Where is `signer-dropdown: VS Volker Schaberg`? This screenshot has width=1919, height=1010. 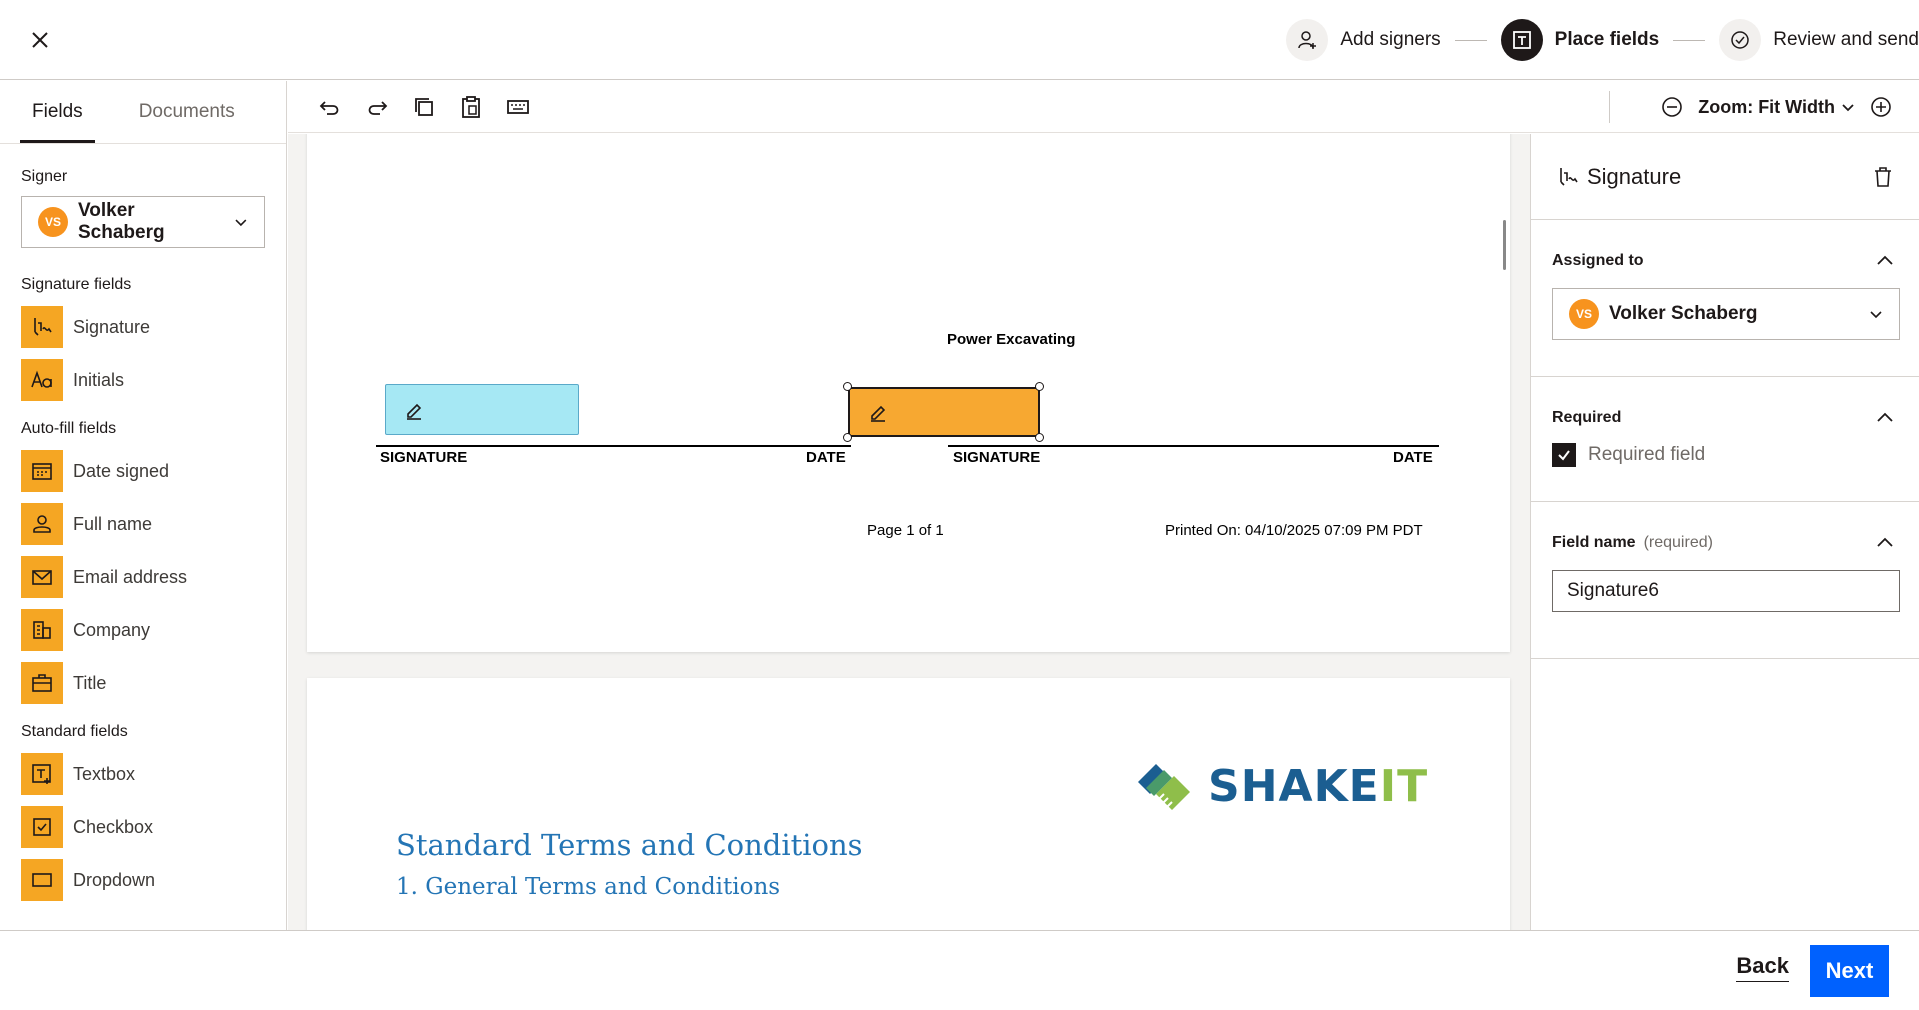
signer-dropdown: VS Volker Schaberg is located at coordinates (143, 222).